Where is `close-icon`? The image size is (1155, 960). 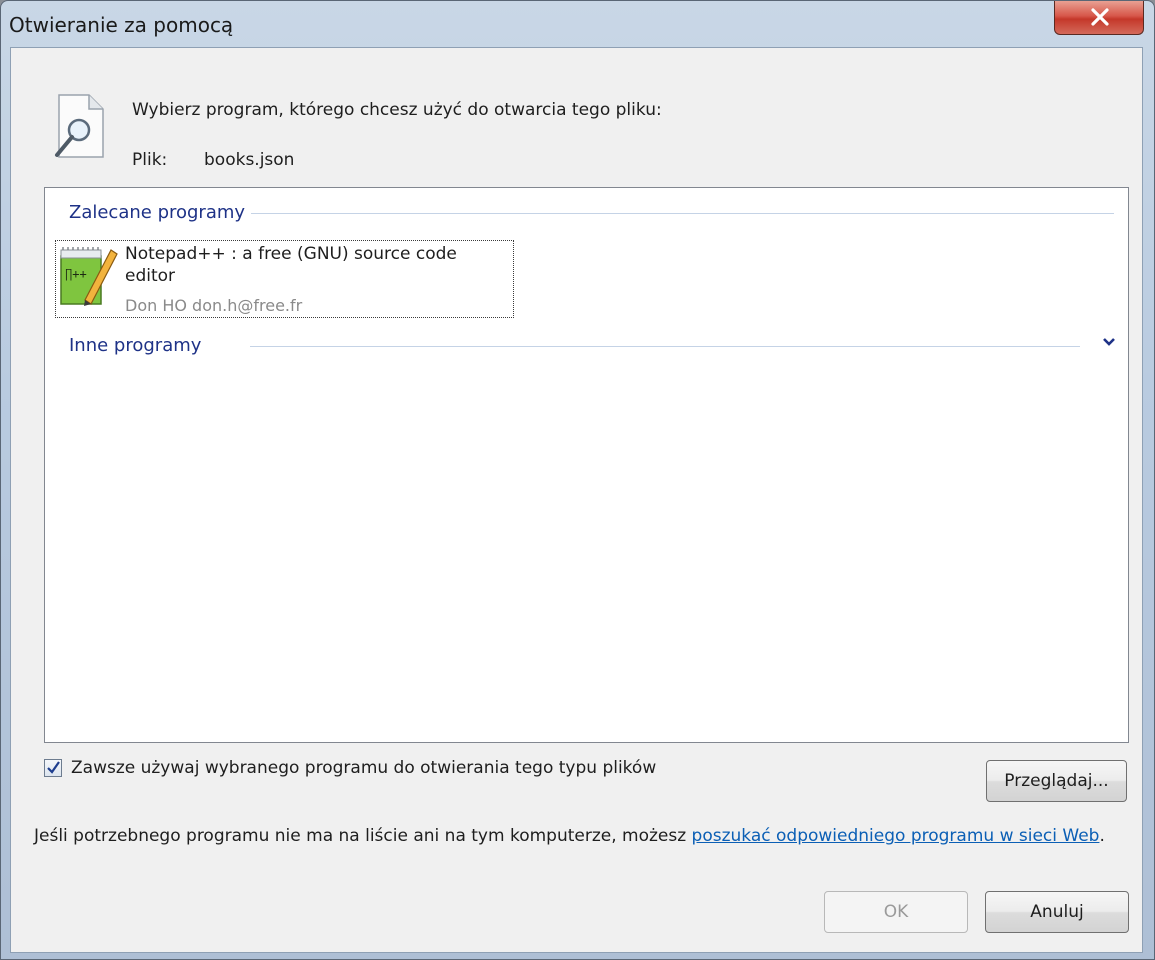
close-icon is located at coordinates (1100, 17).